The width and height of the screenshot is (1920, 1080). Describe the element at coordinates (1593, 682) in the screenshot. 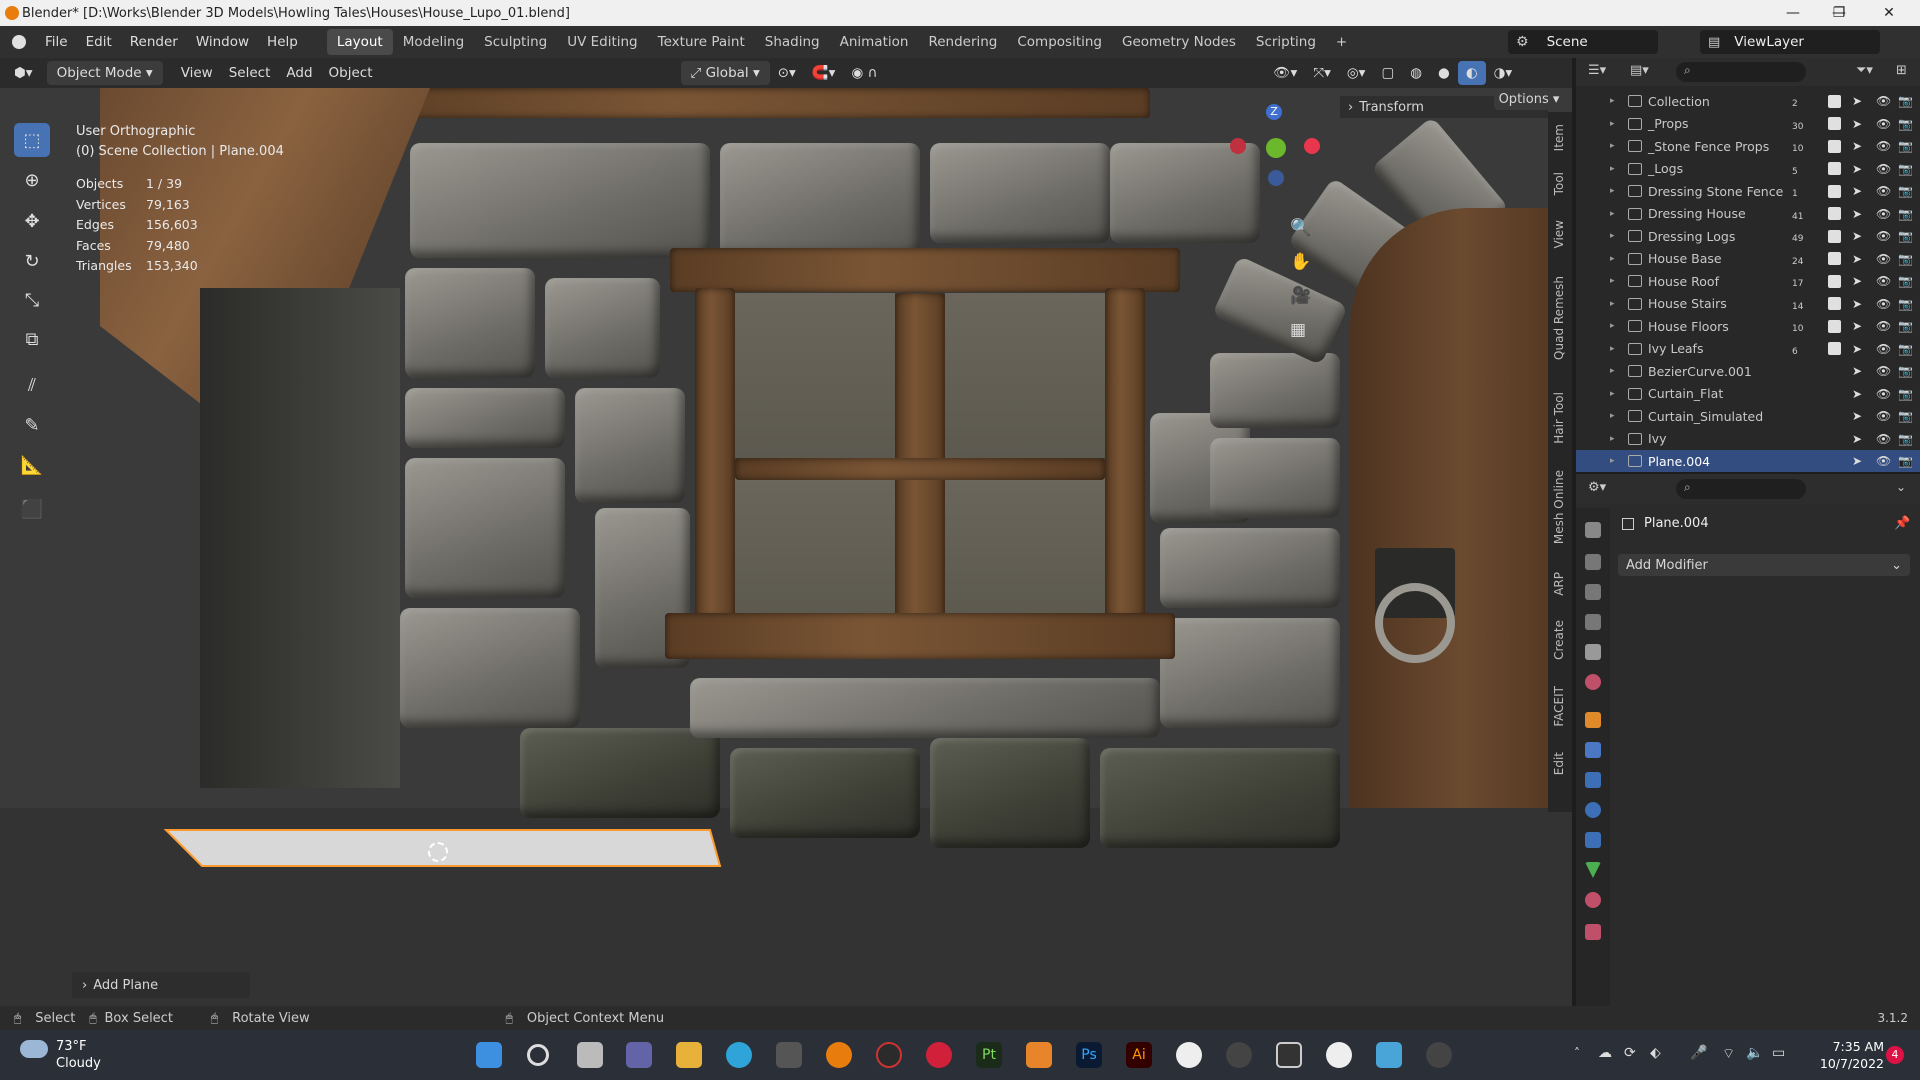

I see `world-properties-icon` at that location.